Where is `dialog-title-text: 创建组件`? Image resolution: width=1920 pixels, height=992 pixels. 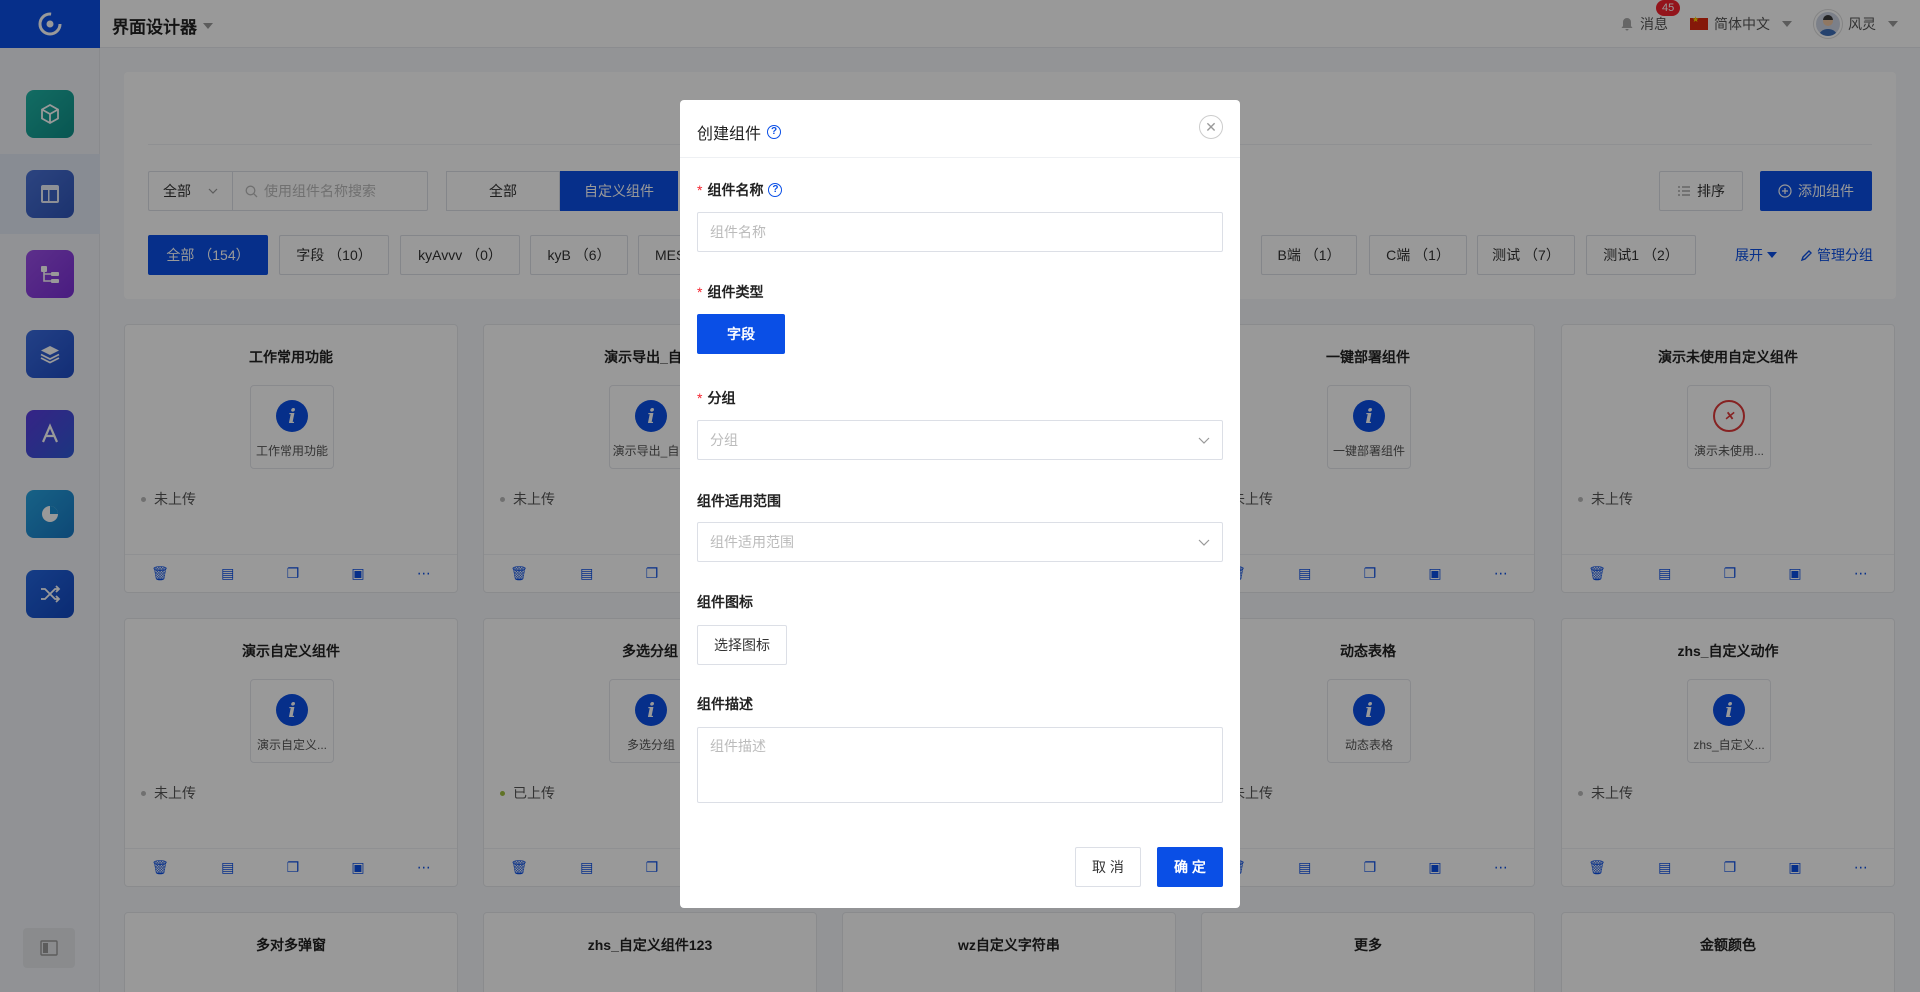 dialog-title-text: 创建组件 is located at coordinates (729, 134).